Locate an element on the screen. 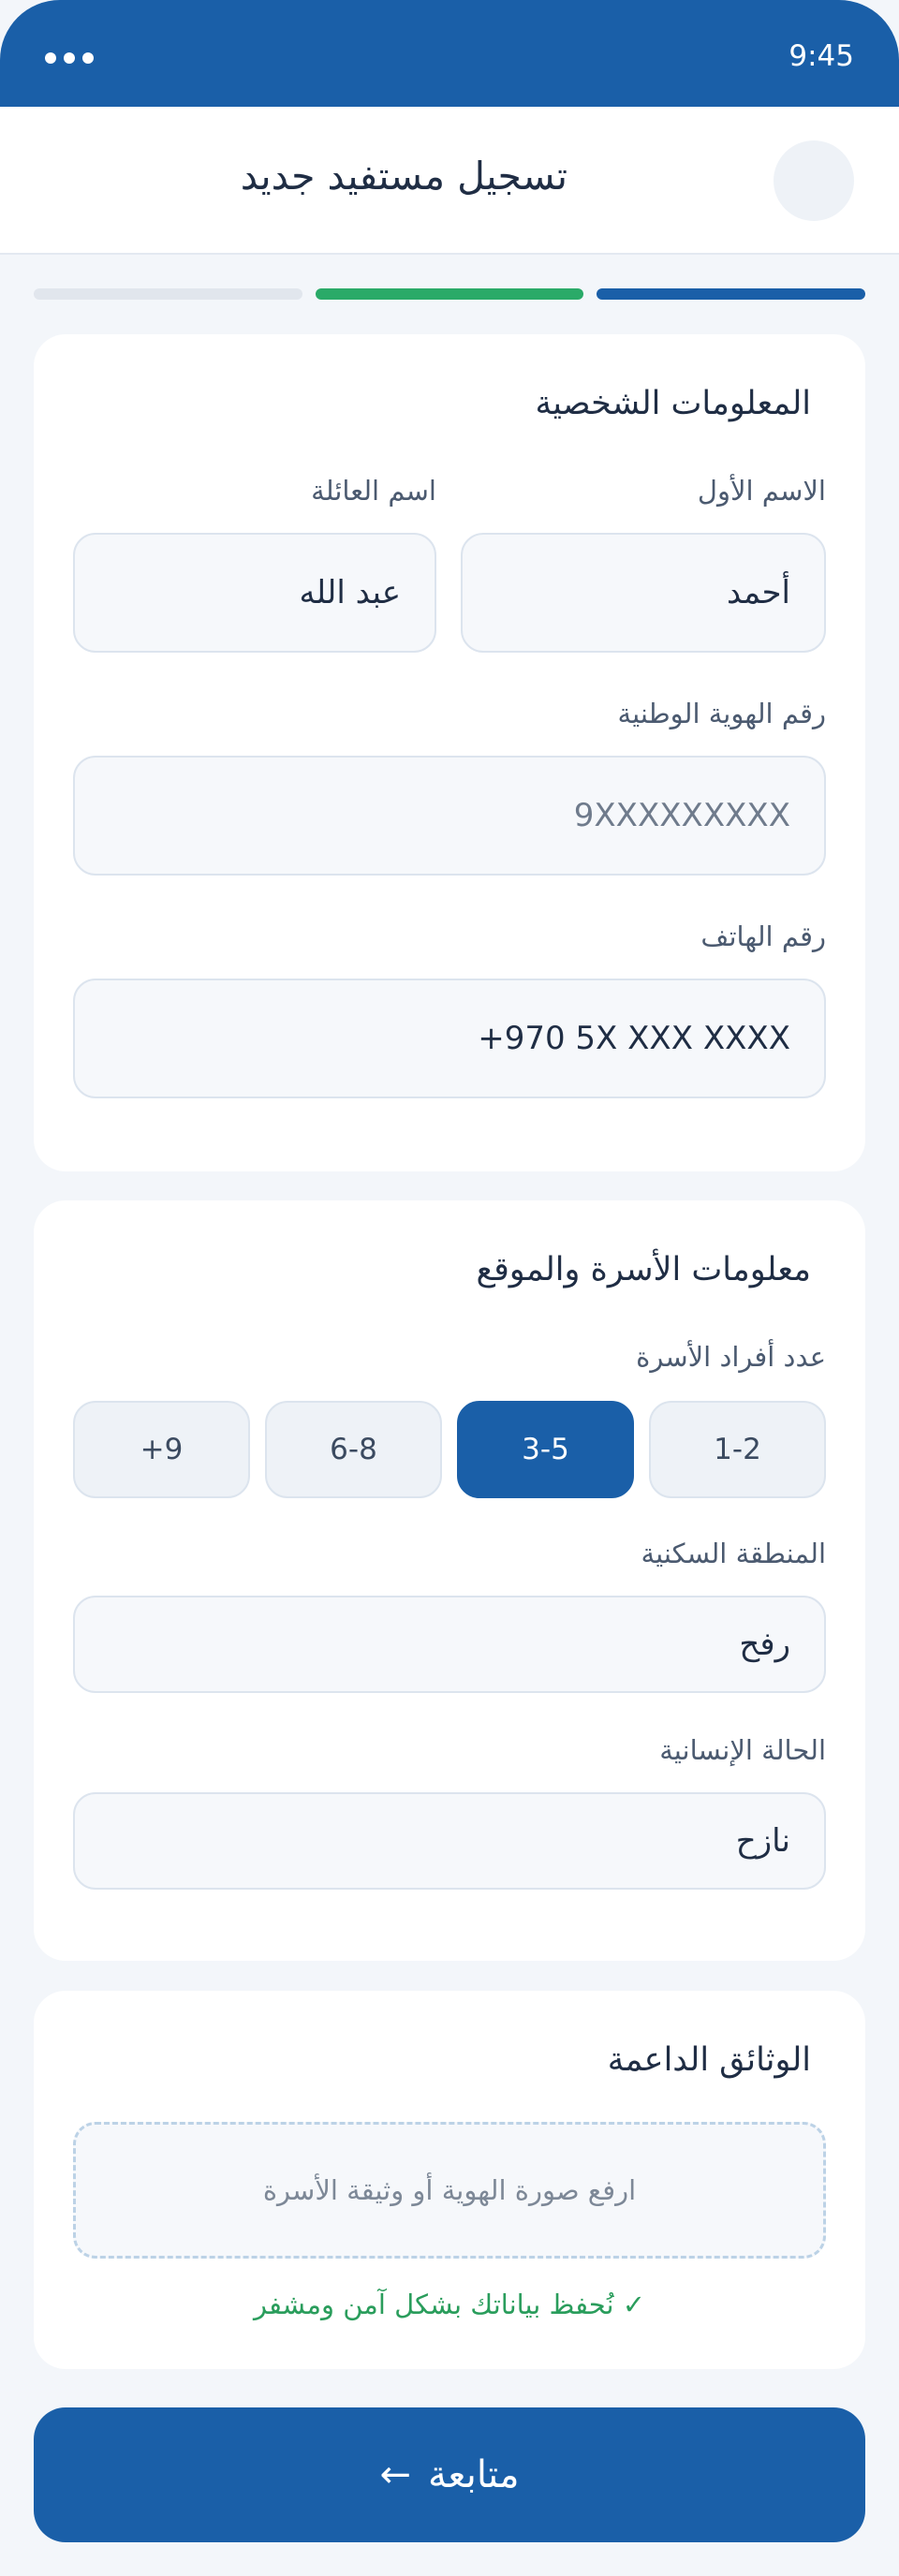  continue-label: متابعة is located at coordinates (473, 2474).